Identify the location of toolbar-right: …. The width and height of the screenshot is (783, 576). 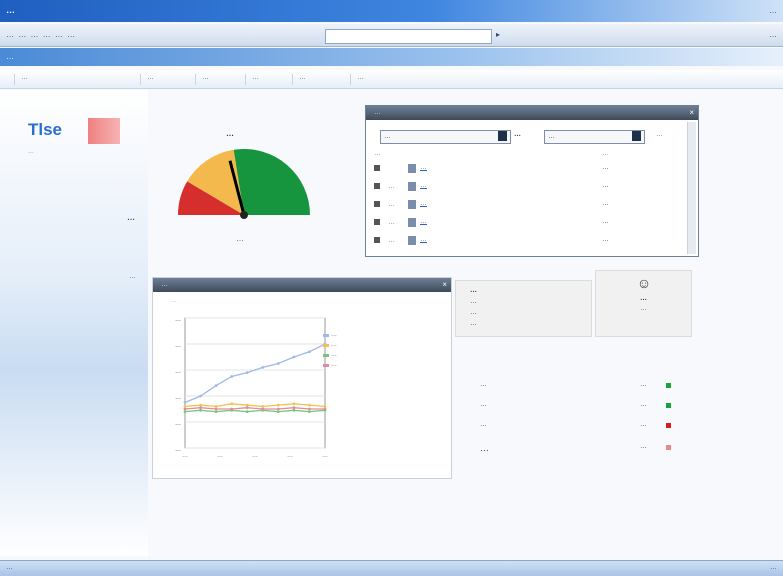
(773, 34).